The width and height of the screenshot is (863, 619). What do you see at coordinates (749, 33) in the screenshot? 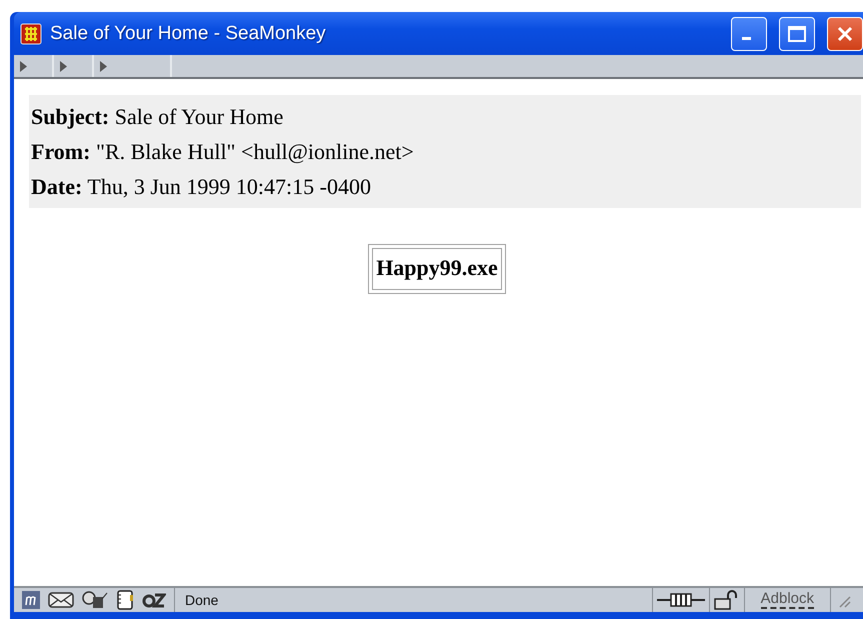
I see `minimize-button` at bounding box center [749, 33].